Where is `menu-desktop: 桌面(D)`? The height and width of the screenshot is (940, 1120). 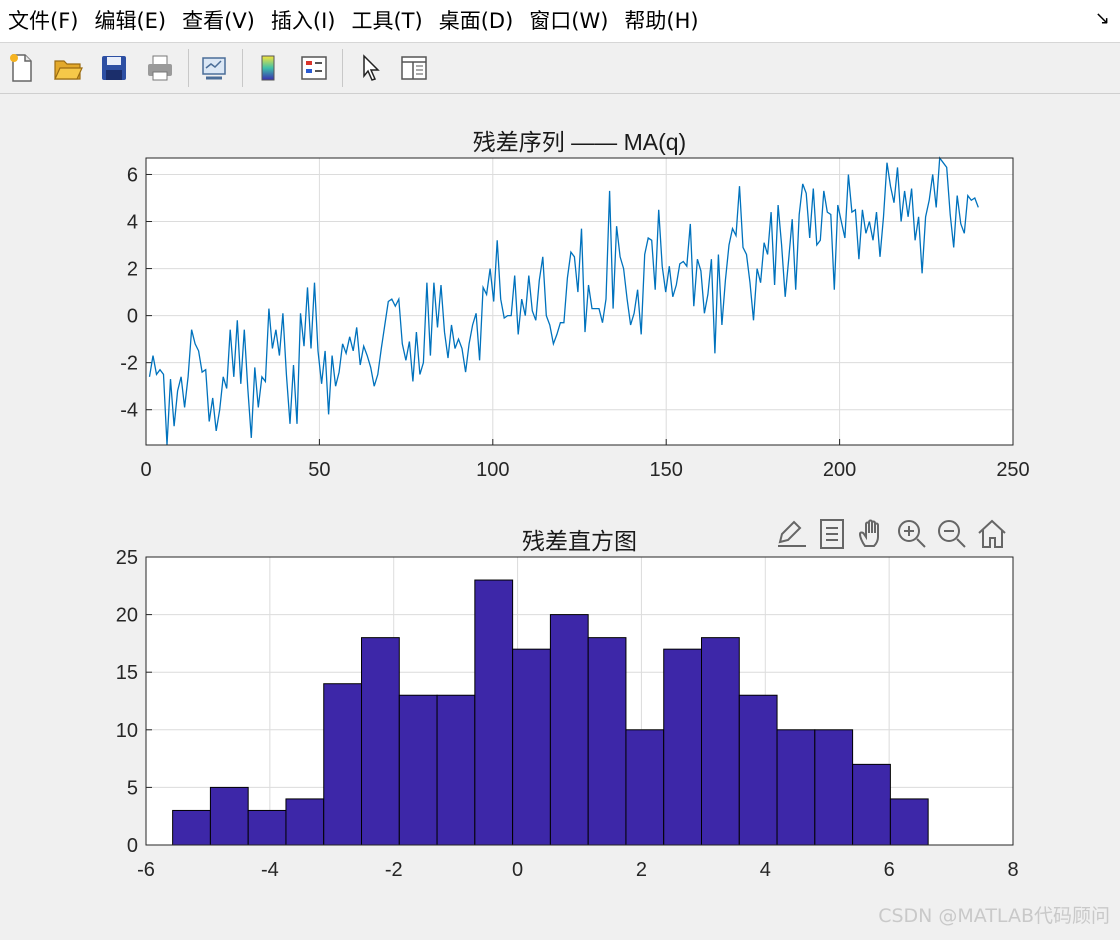
menu-desktop: 桌面(D) is located at coordinates (476, 21).